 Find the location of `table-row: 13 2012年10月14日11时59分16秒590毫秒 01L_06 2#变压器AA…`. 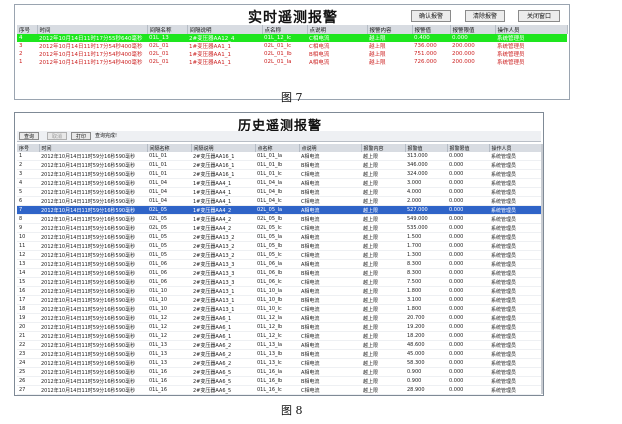

table-row: 13 2012年10月14日11时59分16秒590毫秒 01L_06 2#变压器AA… is located at coordinates (279, 264).